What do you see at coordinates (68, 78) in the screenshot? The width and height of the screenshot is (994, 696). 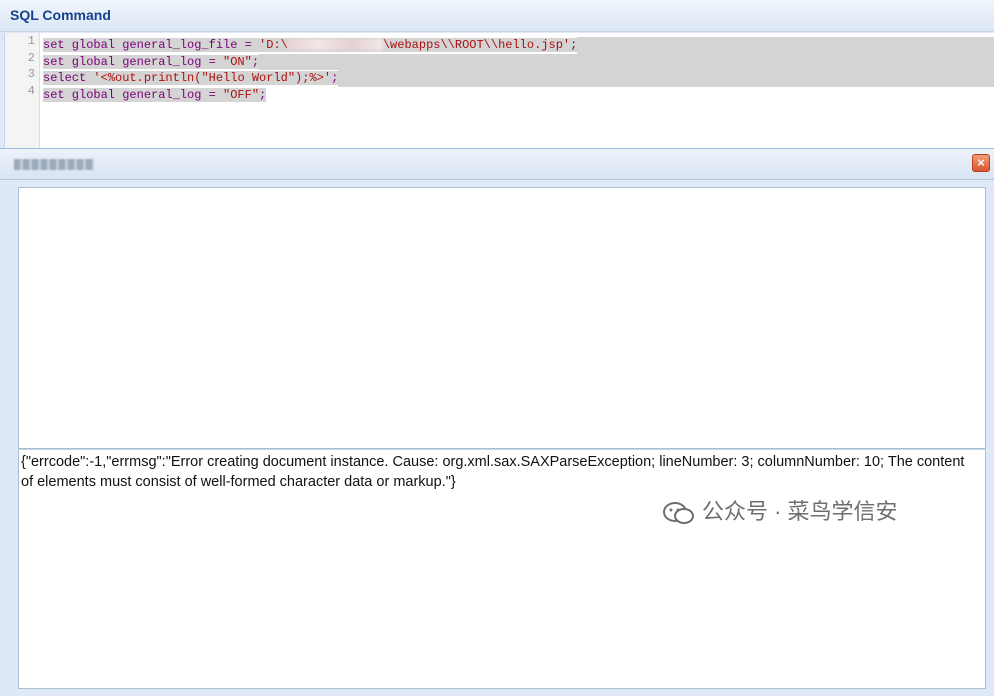 I see `code-token: select` at bounding box center [68, 78].